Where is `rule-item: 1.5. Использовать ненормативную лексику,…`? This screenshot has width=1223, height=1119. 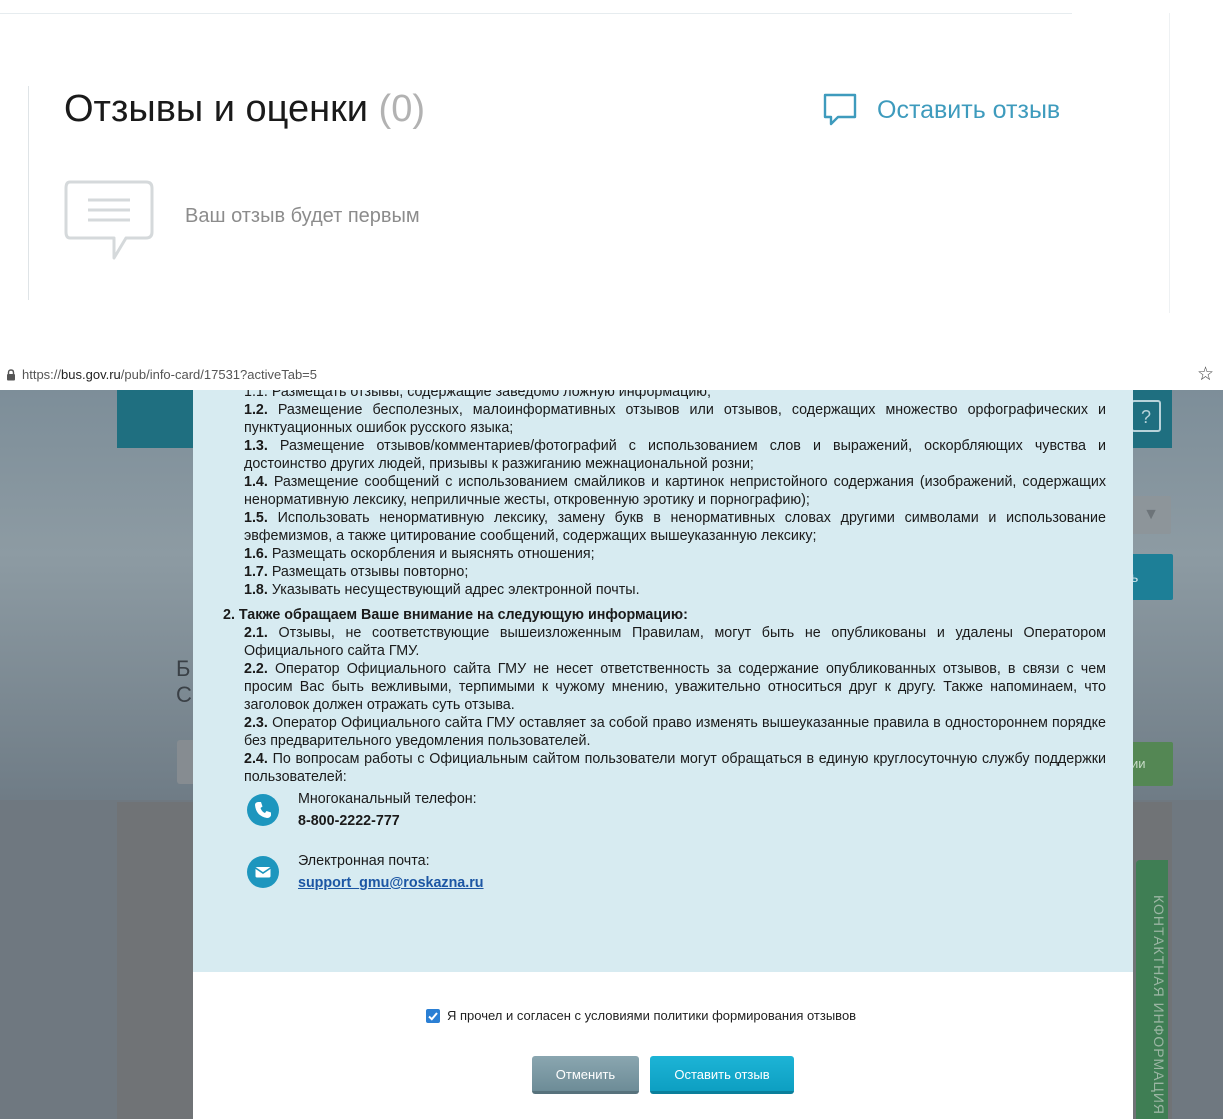
rule-item: 1.5. Использовать ненормативную лексику,… is located at coordinates (675, 527).